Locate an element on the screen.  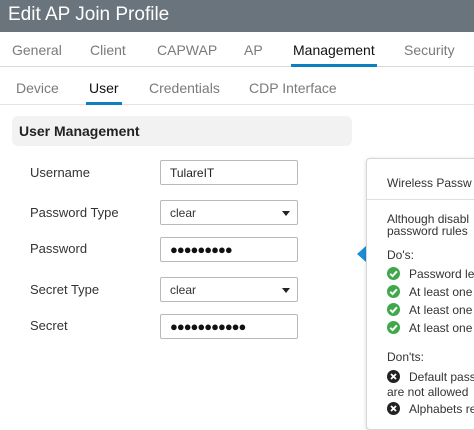
tab-capwap: CAPWAP is located at coordinates (187, 50).